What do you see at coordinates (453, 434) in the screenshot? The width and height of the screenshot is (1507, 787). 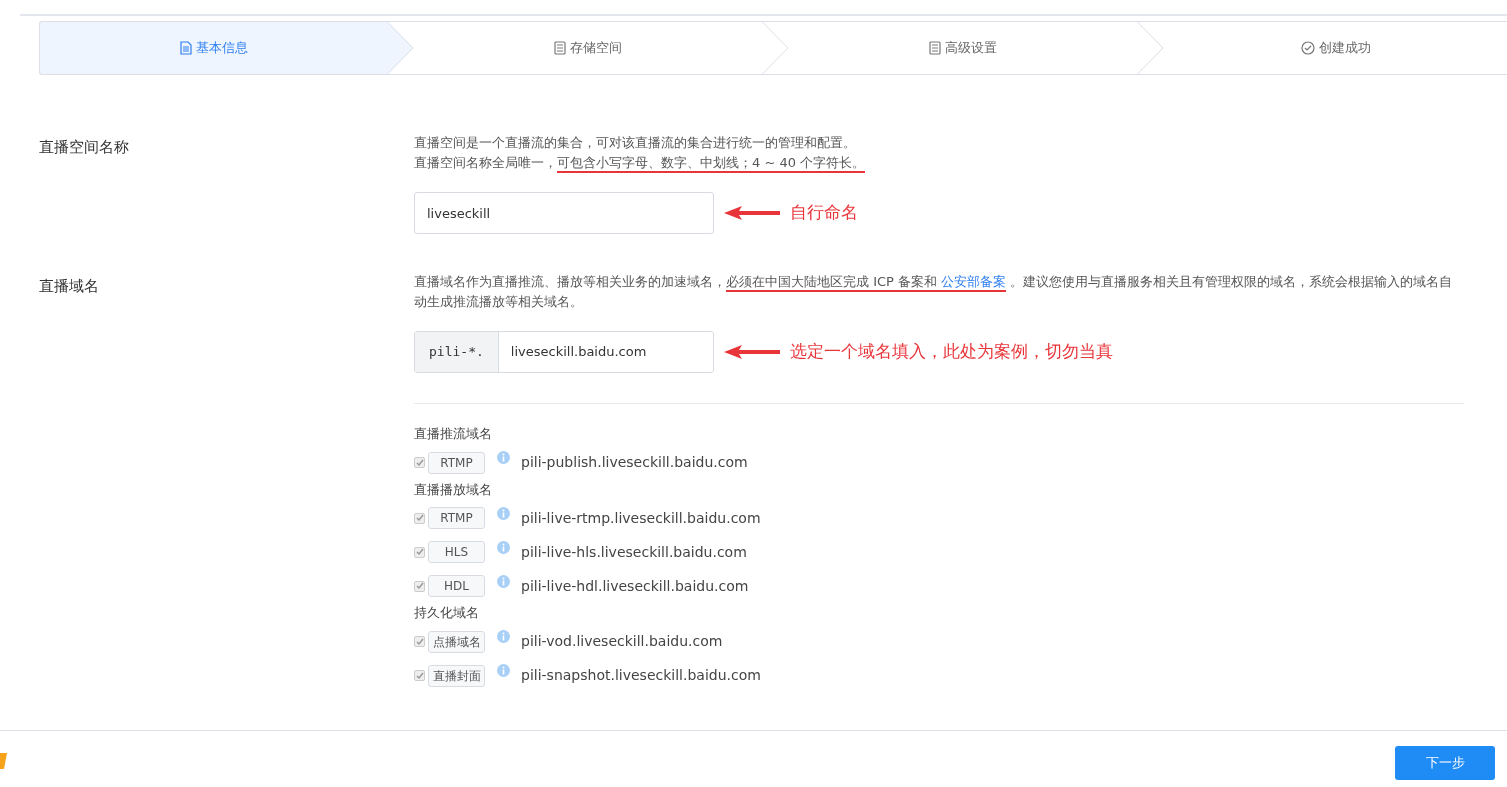 I see `group-title: 直播推流域名` at bounding box center [453, 434].